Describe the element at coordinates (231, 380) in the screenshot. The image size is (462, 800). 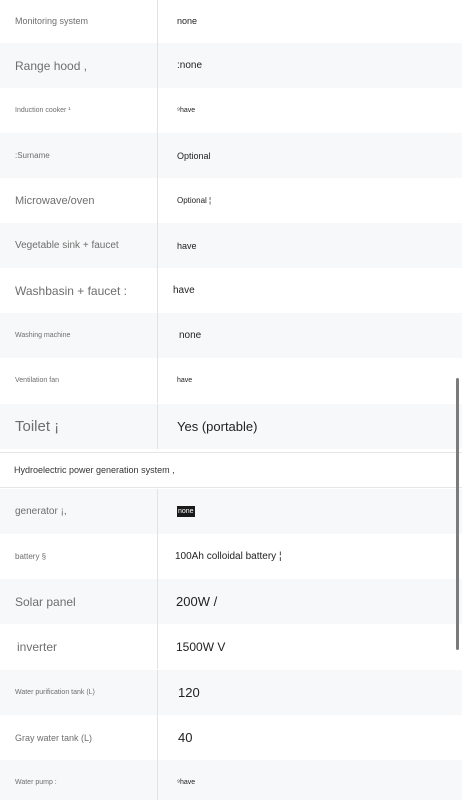
I see `table-row: Ventilation fan have` at that location.